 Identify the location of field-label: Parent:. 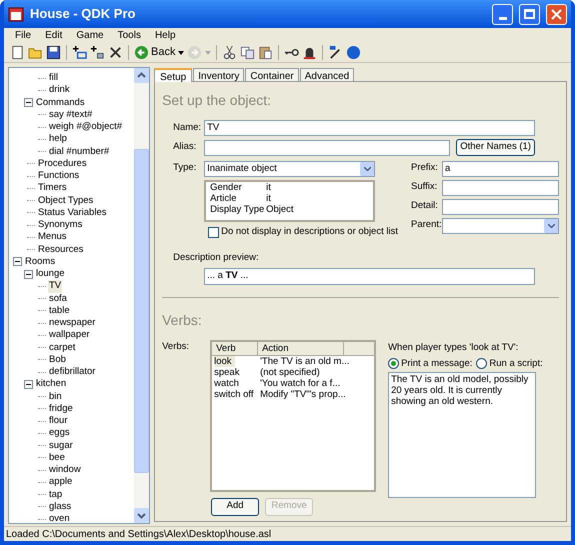
(426, 225).